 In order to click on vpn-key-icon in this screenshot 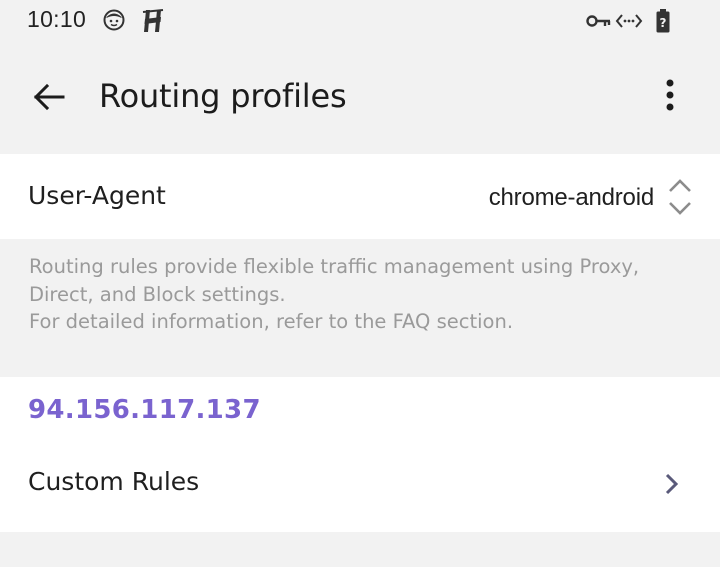, I will do `click(599, 21)`.